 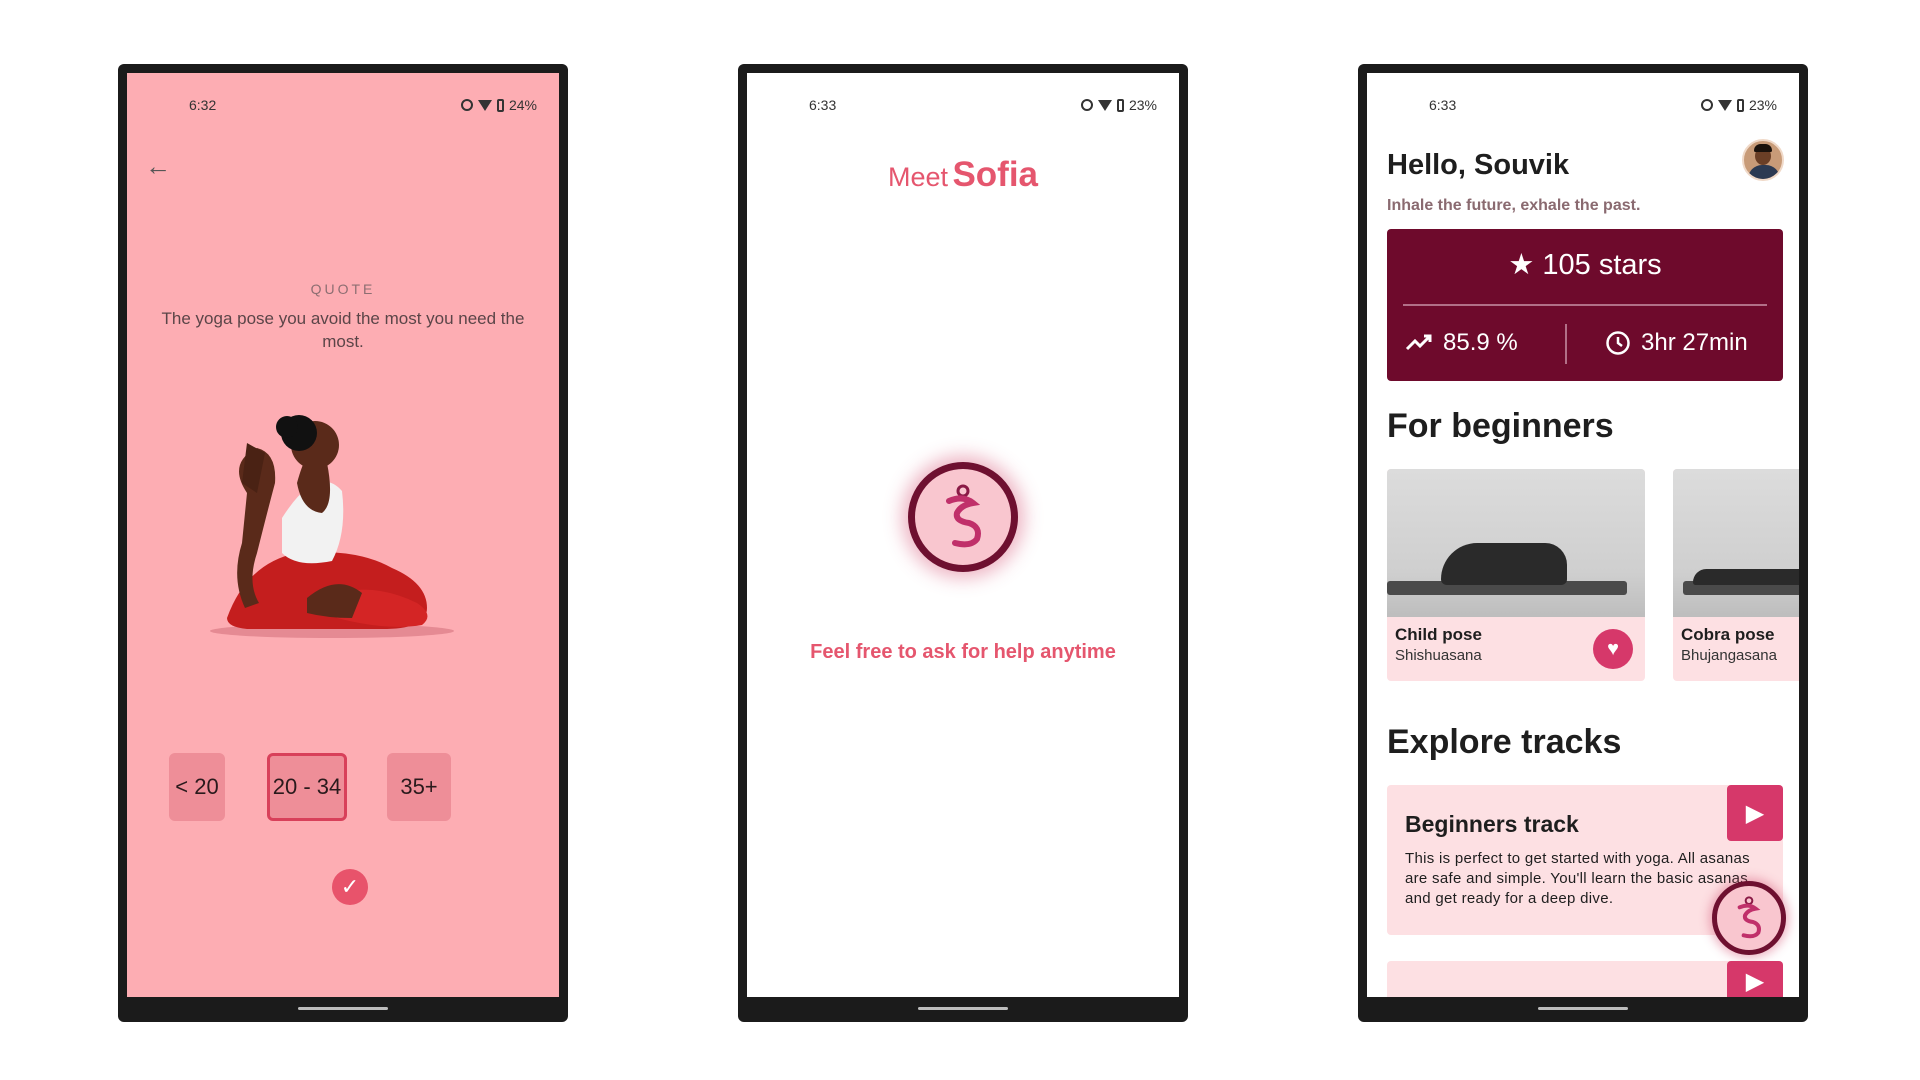 I want to click on pose-name: Child pose, so click(x=1438, y=634).